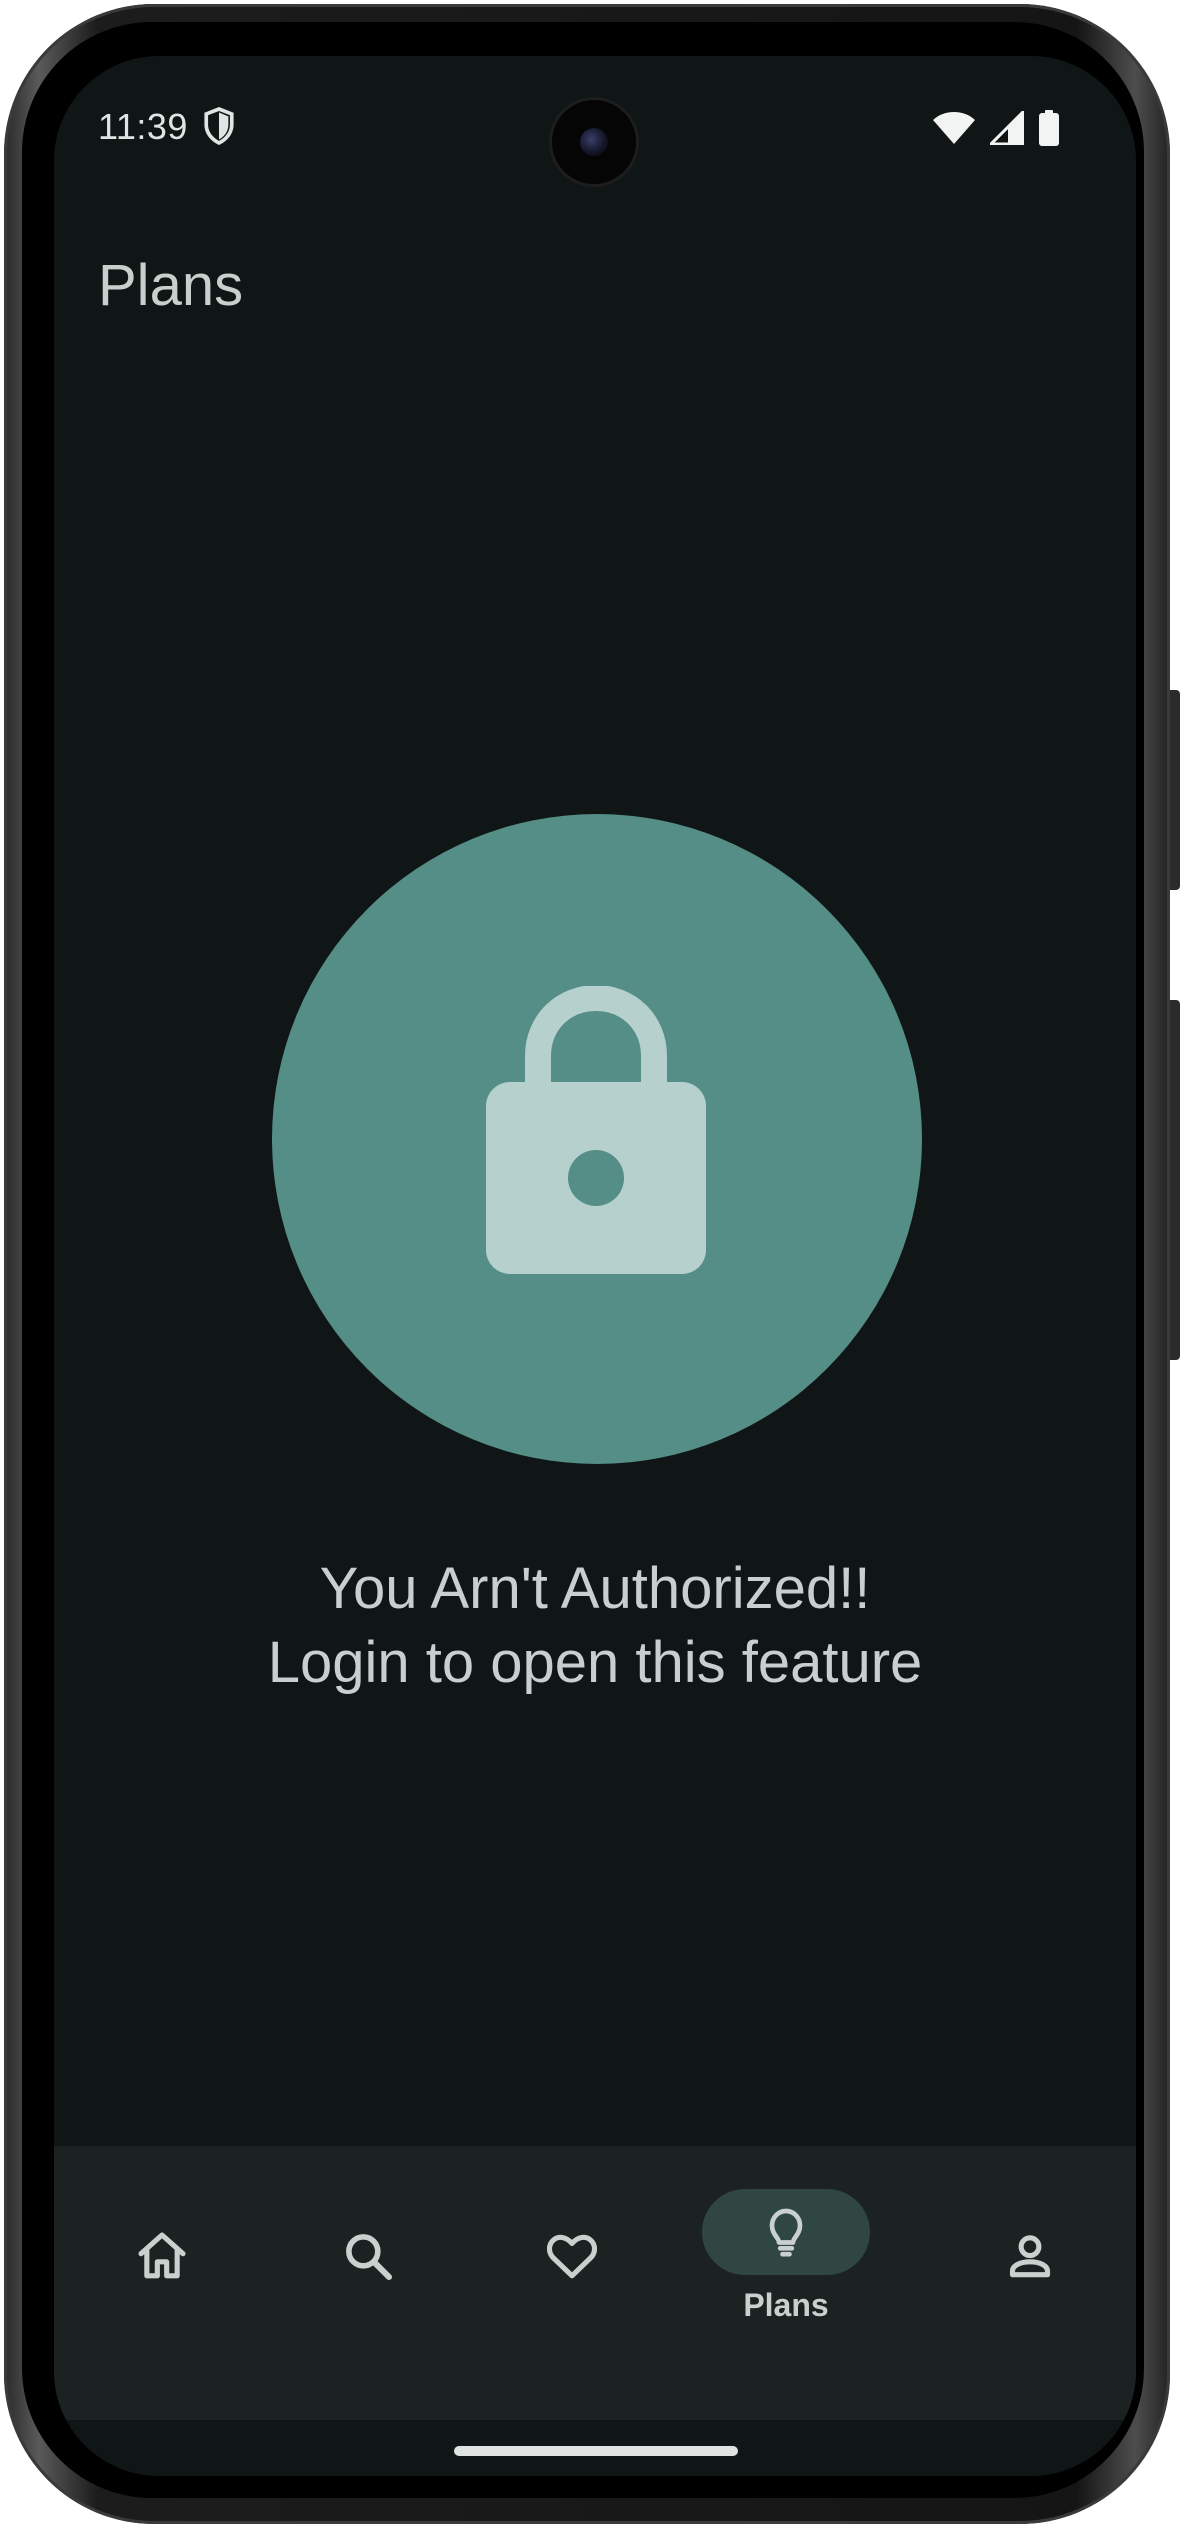 This screenshot has width=1198, height=2531. I want to click on lock-icon, so click(596, 1130).